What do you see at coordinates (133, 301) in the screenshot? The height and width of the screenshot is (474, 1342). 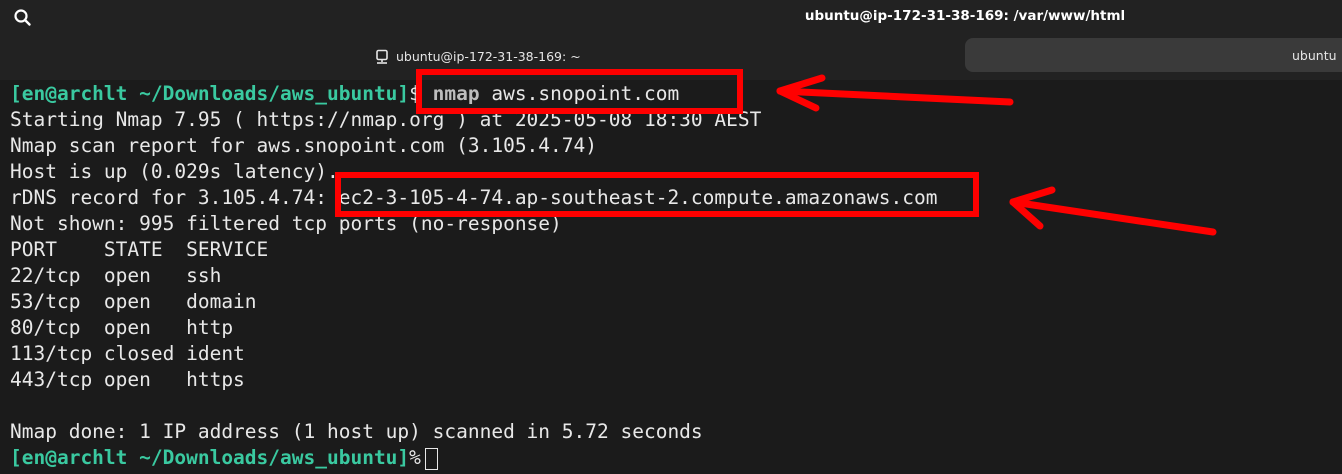 I see `output-line: 53/tcp open domain` at bounding box center [133, 301].